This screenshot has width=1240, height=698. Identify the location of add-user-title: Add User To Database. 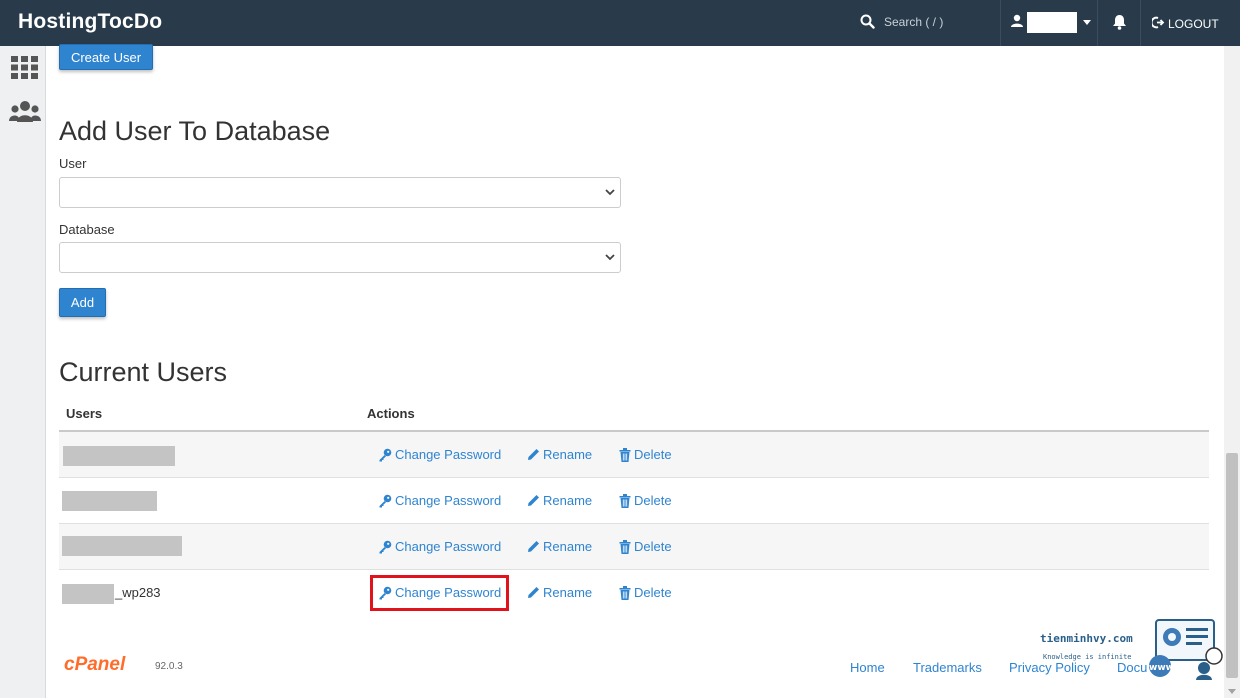
(195, 131).